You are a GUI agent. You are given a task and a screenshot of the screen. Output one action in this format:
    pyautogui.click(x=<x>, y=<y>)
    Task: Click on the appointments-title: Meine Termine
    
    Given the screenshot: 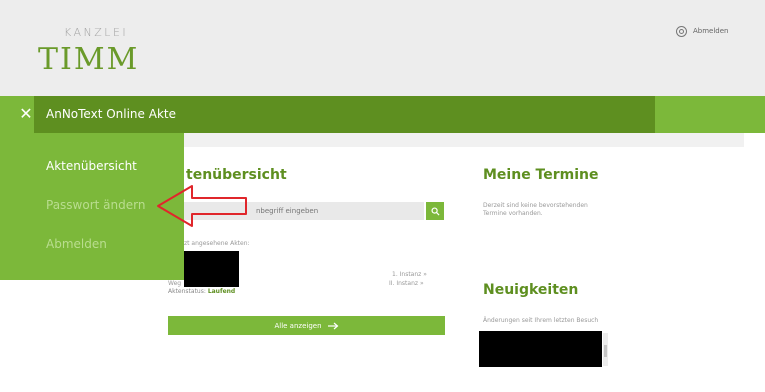 What is the action you would take?
    pyautogui.click(x=541, y=175)
    